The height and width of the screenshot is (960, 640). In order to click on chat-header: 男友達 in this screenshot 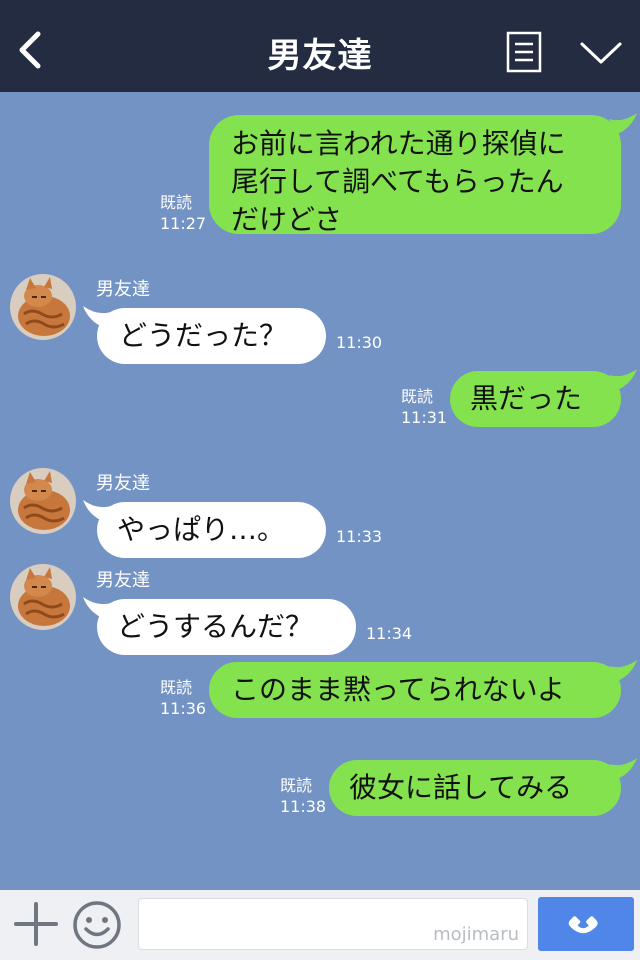, I will do `click(320, 46)`.